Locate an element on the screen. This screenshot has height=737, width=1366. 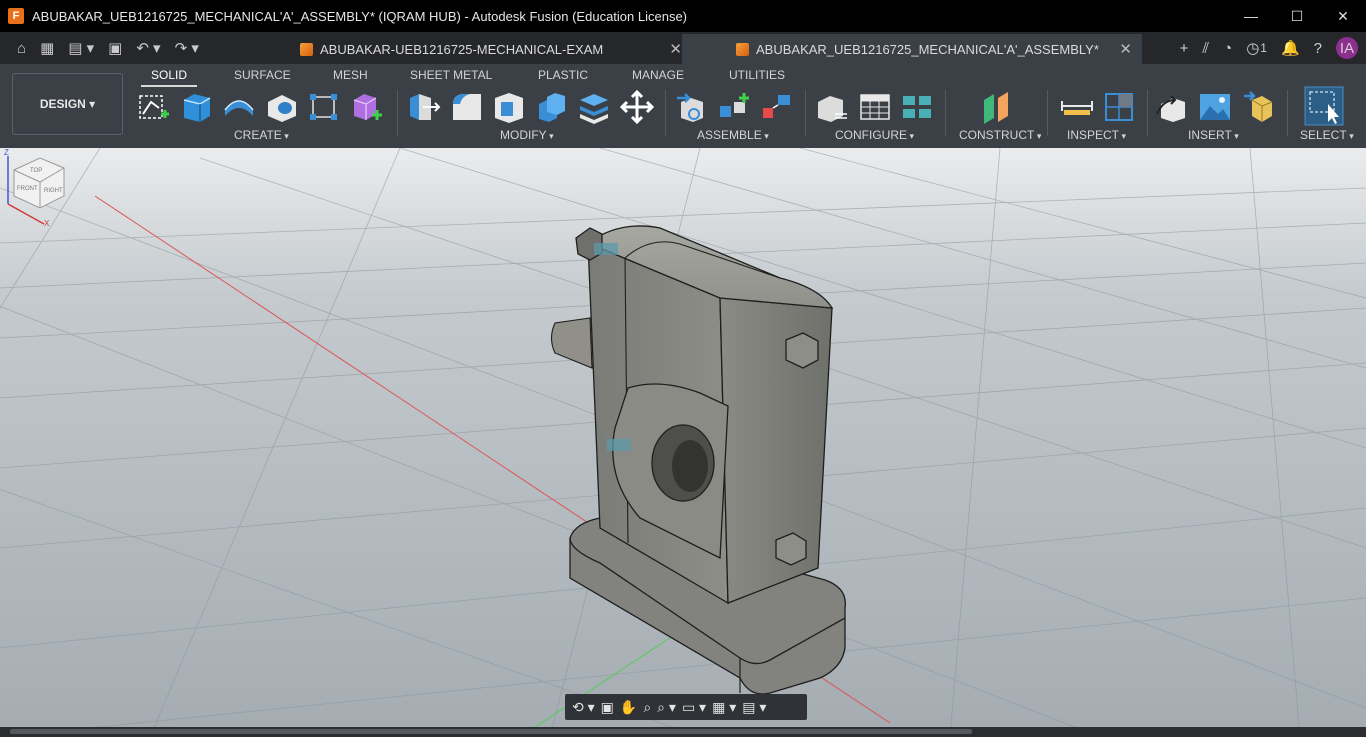
split-body-icon is located at coordinates (594, 107).